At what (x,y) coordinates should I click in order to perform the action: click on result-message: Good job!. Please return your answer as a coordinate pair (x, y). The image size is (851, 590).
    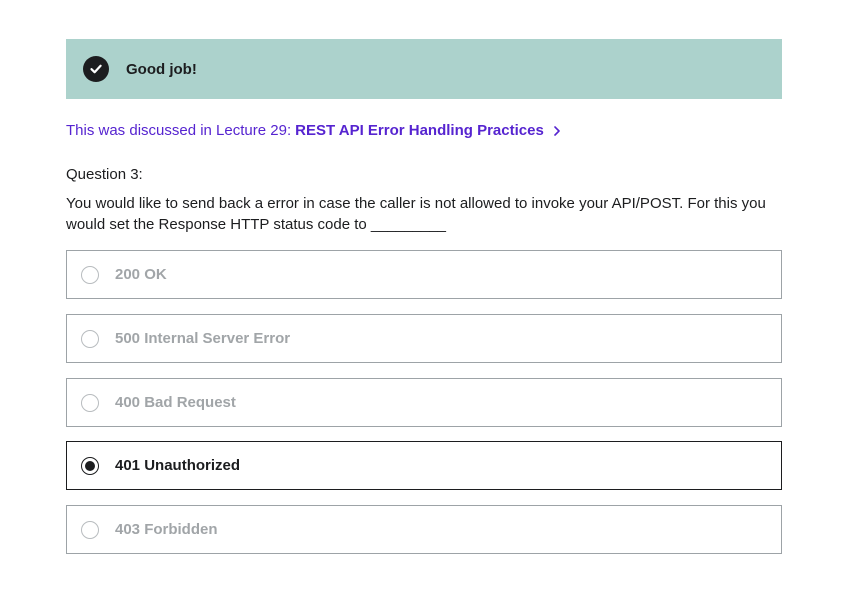
    Looking at the image, I should click on (161, 69).